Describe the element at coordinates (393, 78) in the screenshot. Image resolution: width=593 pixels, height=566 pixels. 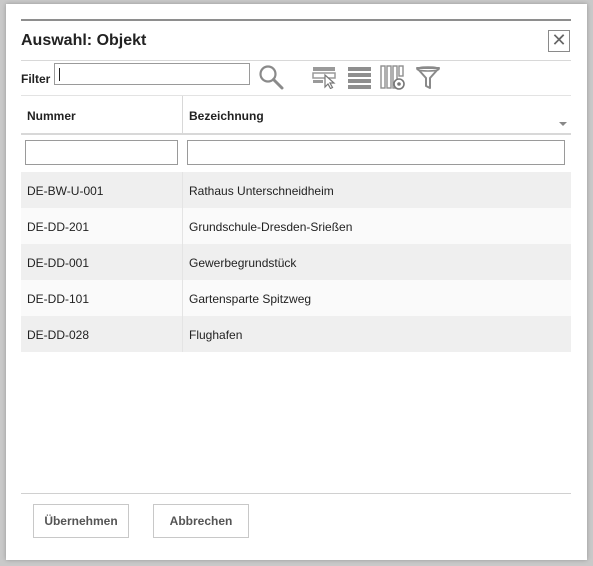
I see `column-settings-icon` at that location.